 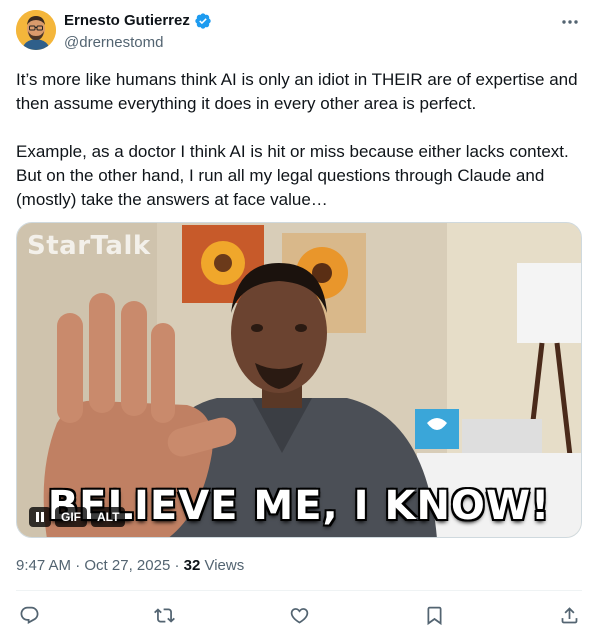 I want to click on author-name: Ernesto Gutierrez, so click(x=127, y=21).